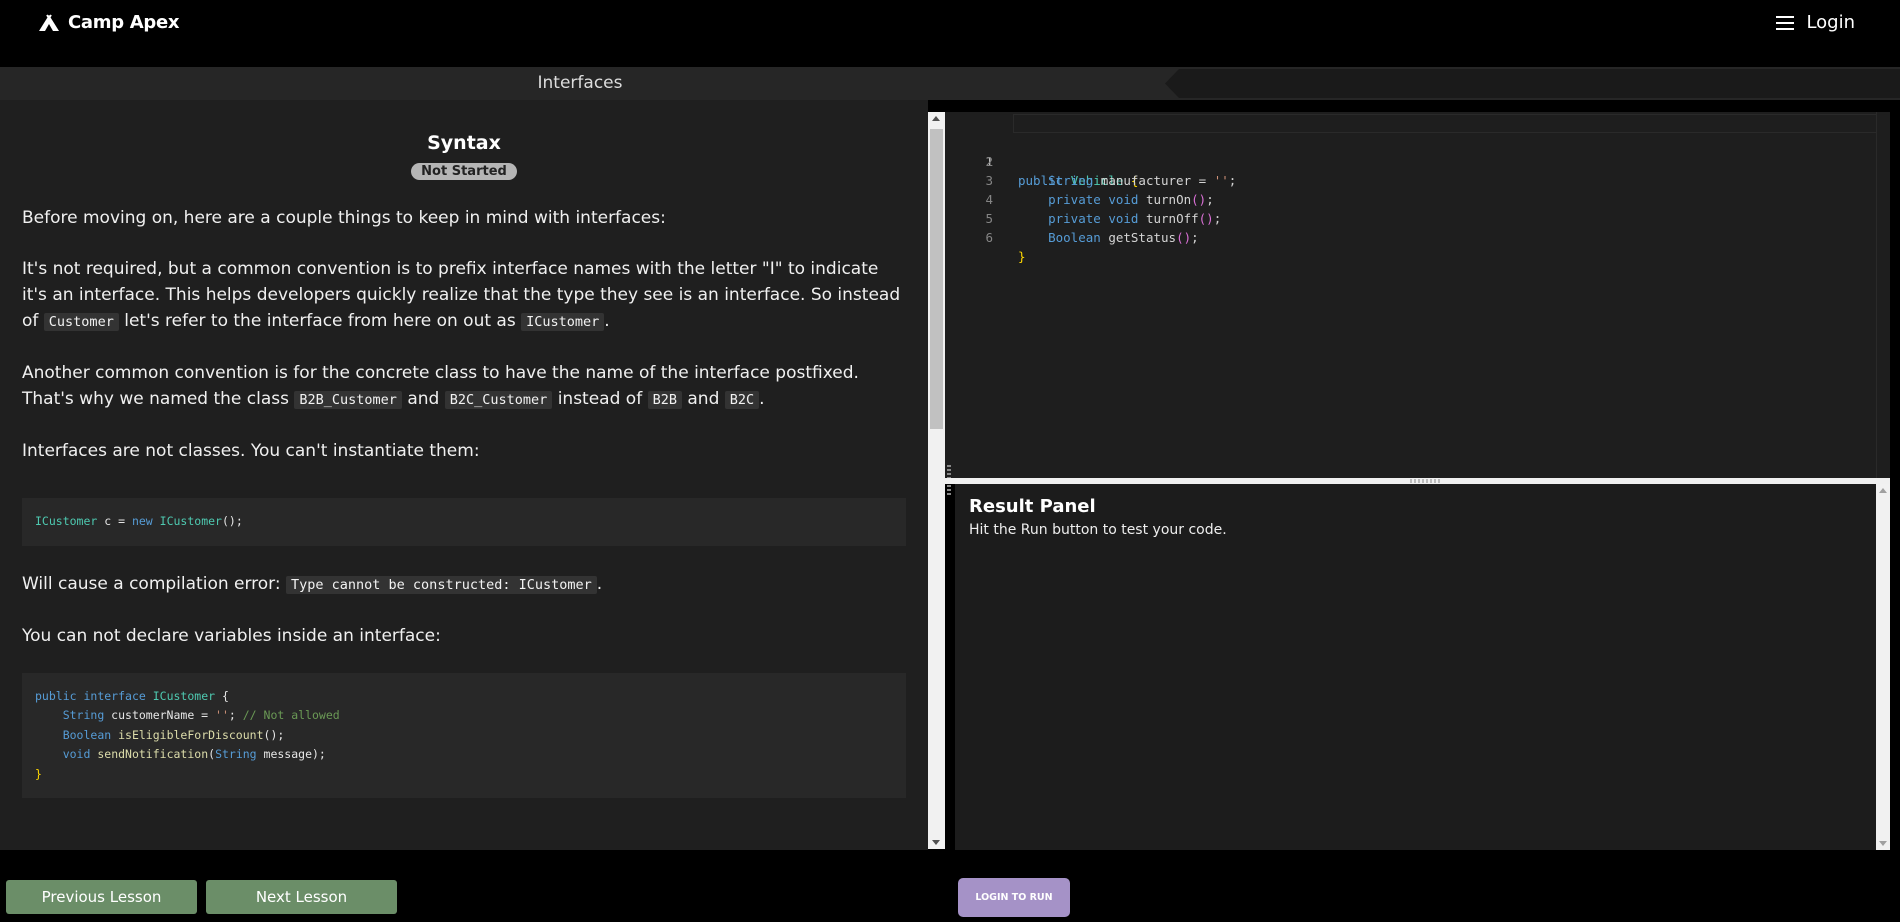 The width and height of the screenshot is (1900, 922). What do you see at coordinates (1883, 667) in the screenshot?
I see `result-scrollbar` at bounding box center [1883, 667].